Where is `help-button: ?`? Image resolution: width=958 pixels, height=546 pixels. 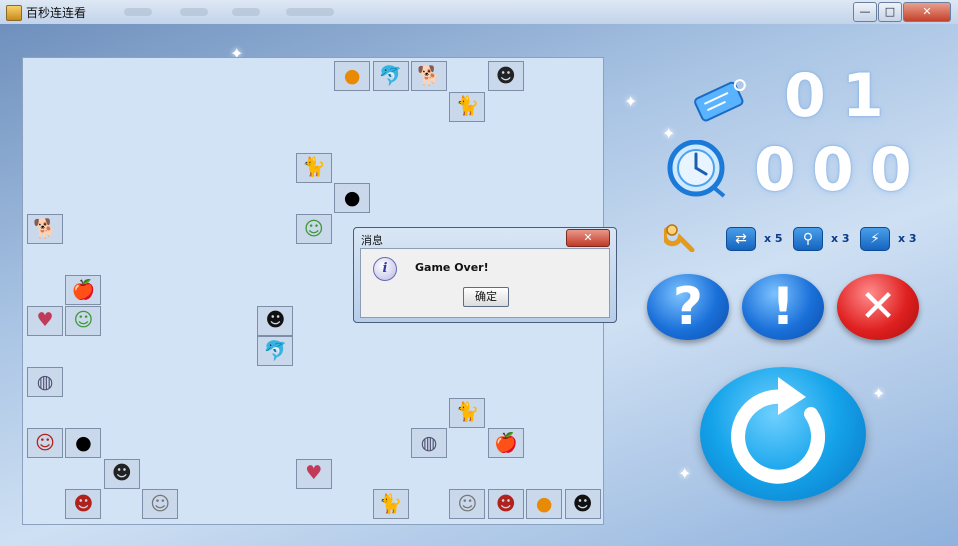
help-button: ? is located at coordinates (688, 307).